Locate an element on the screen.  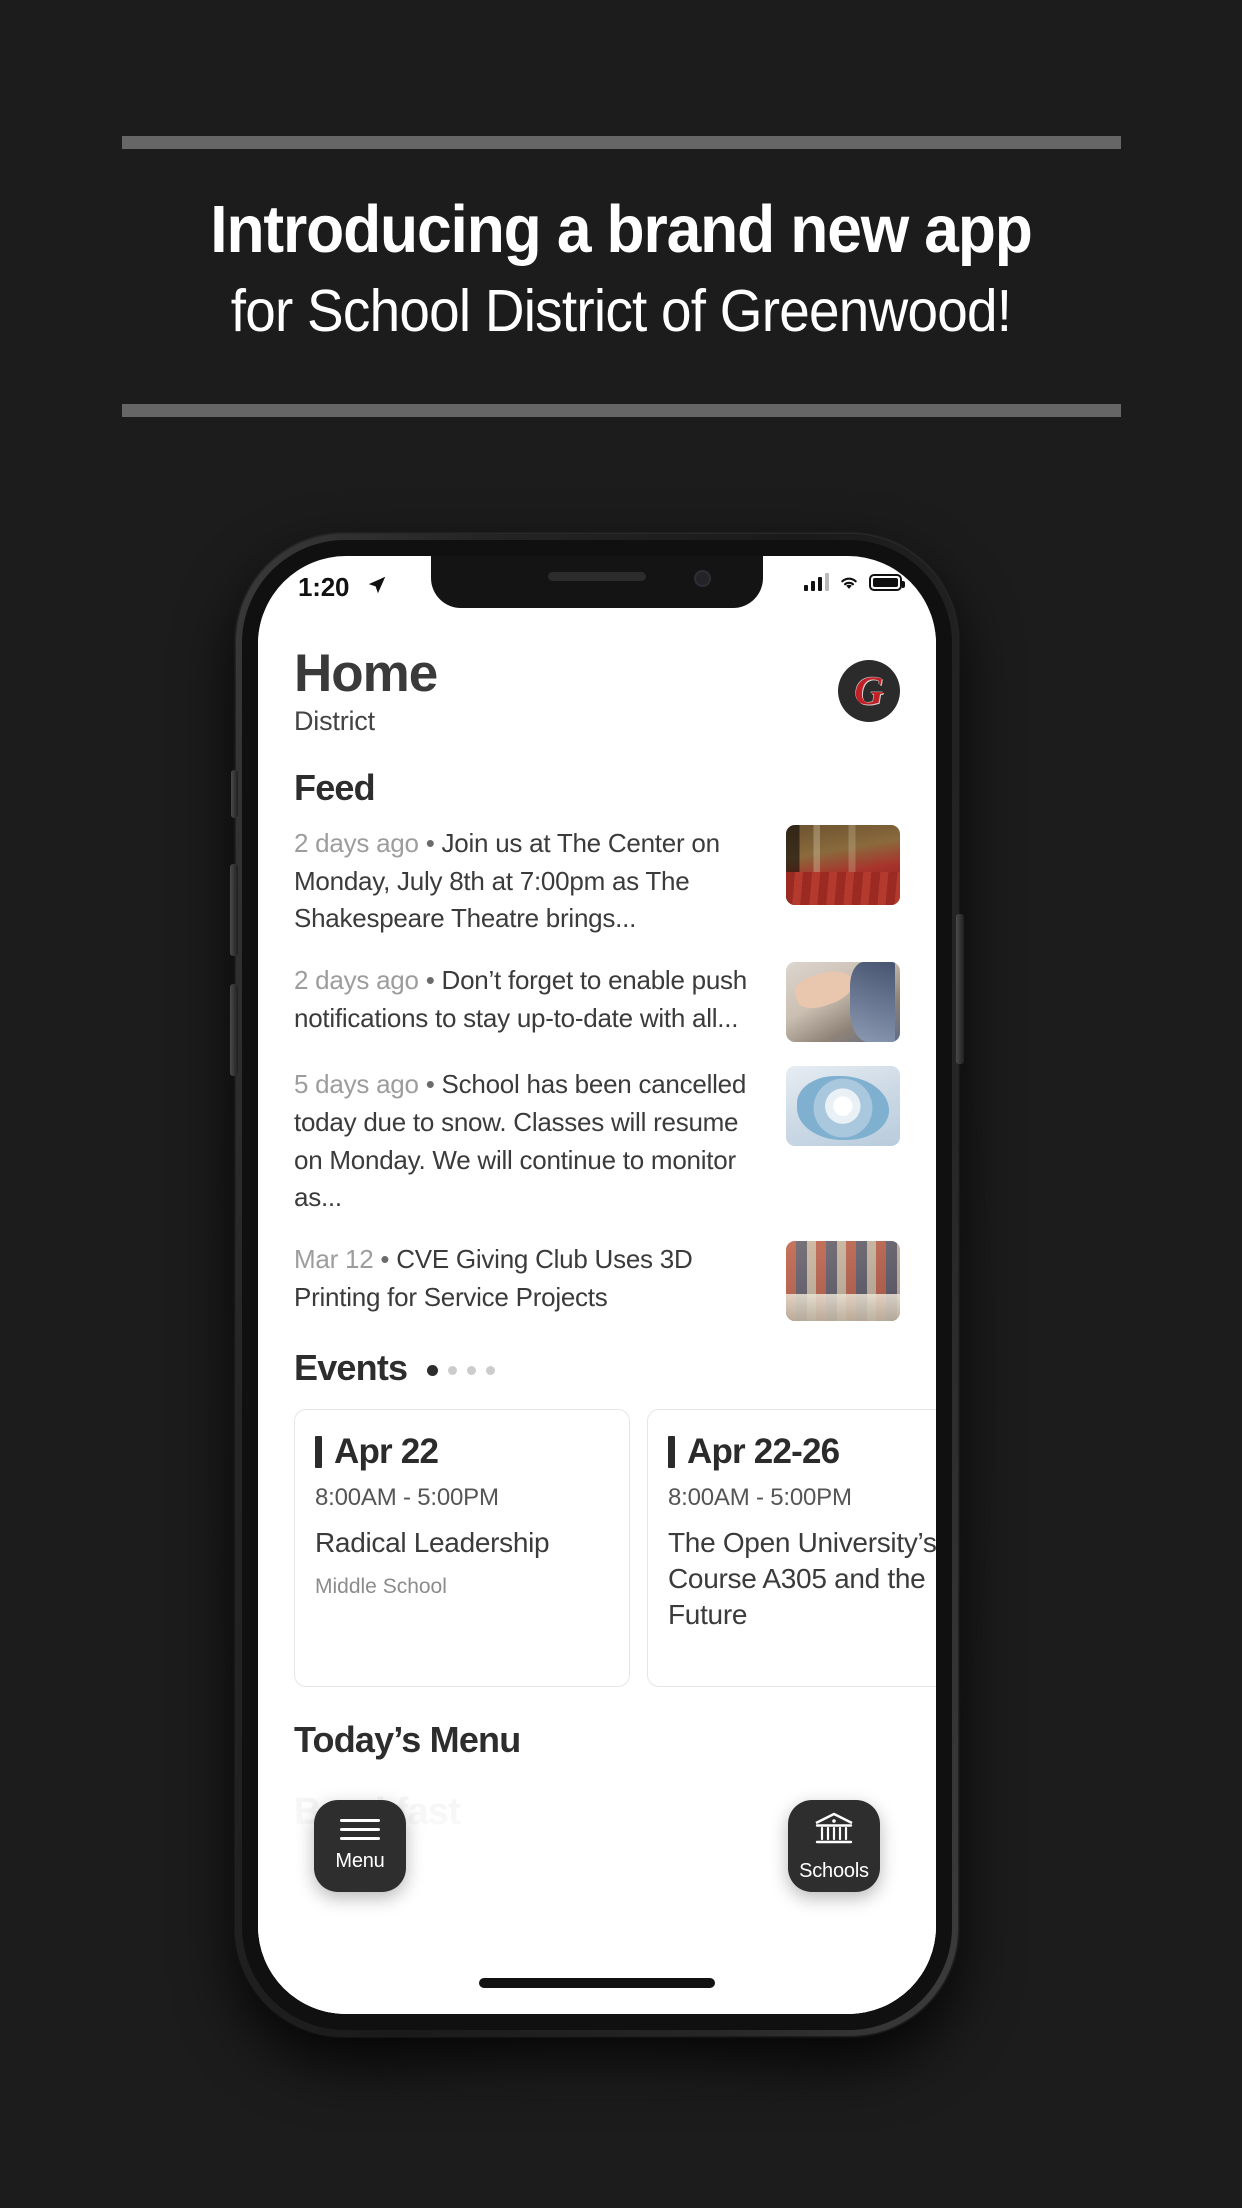
earpiece-speaker is located at coordinates (597, 576).